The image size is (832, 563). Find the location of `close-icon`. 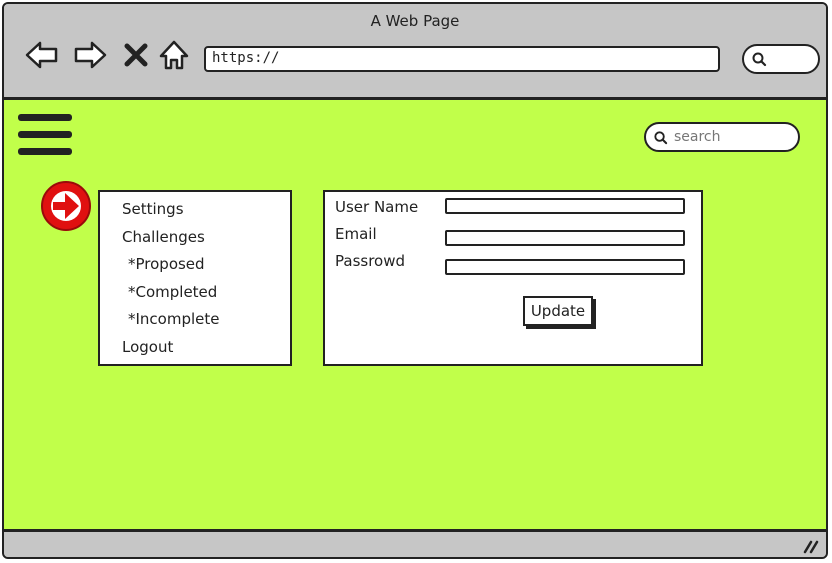

close-icon is located at coordinates (136, 55).